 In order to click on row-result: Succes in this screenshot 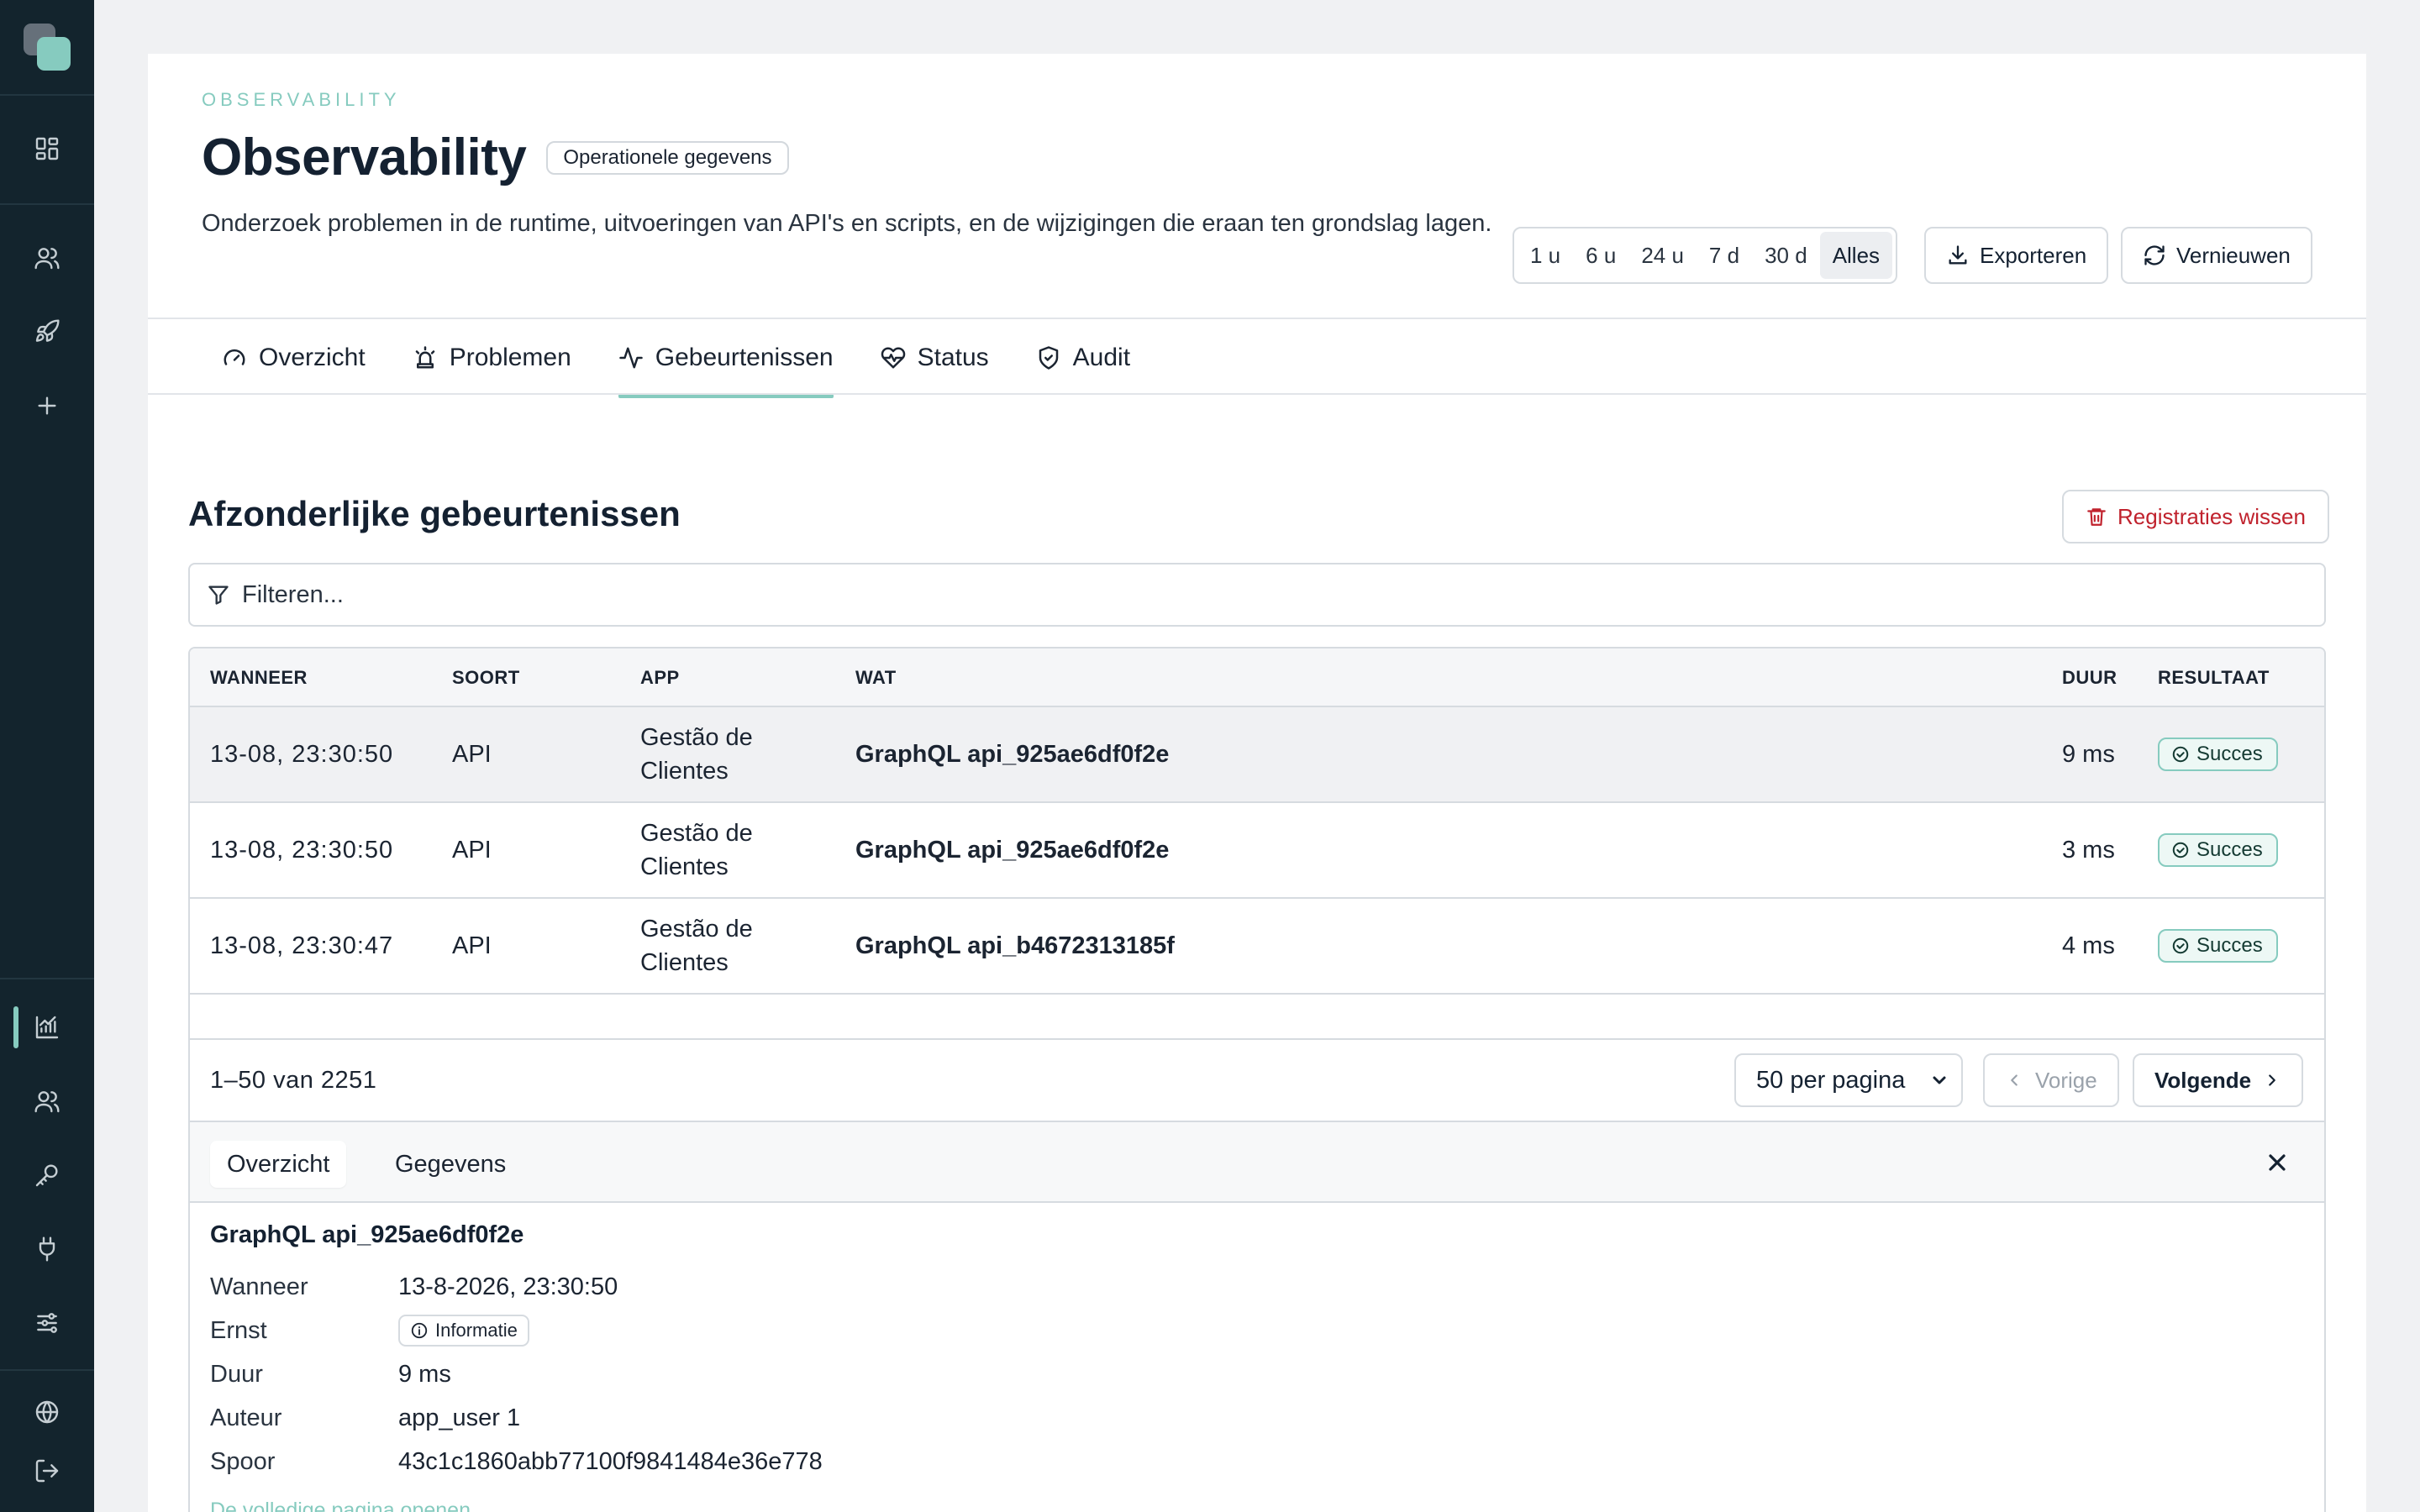, I will do `click(2218, 850)`.